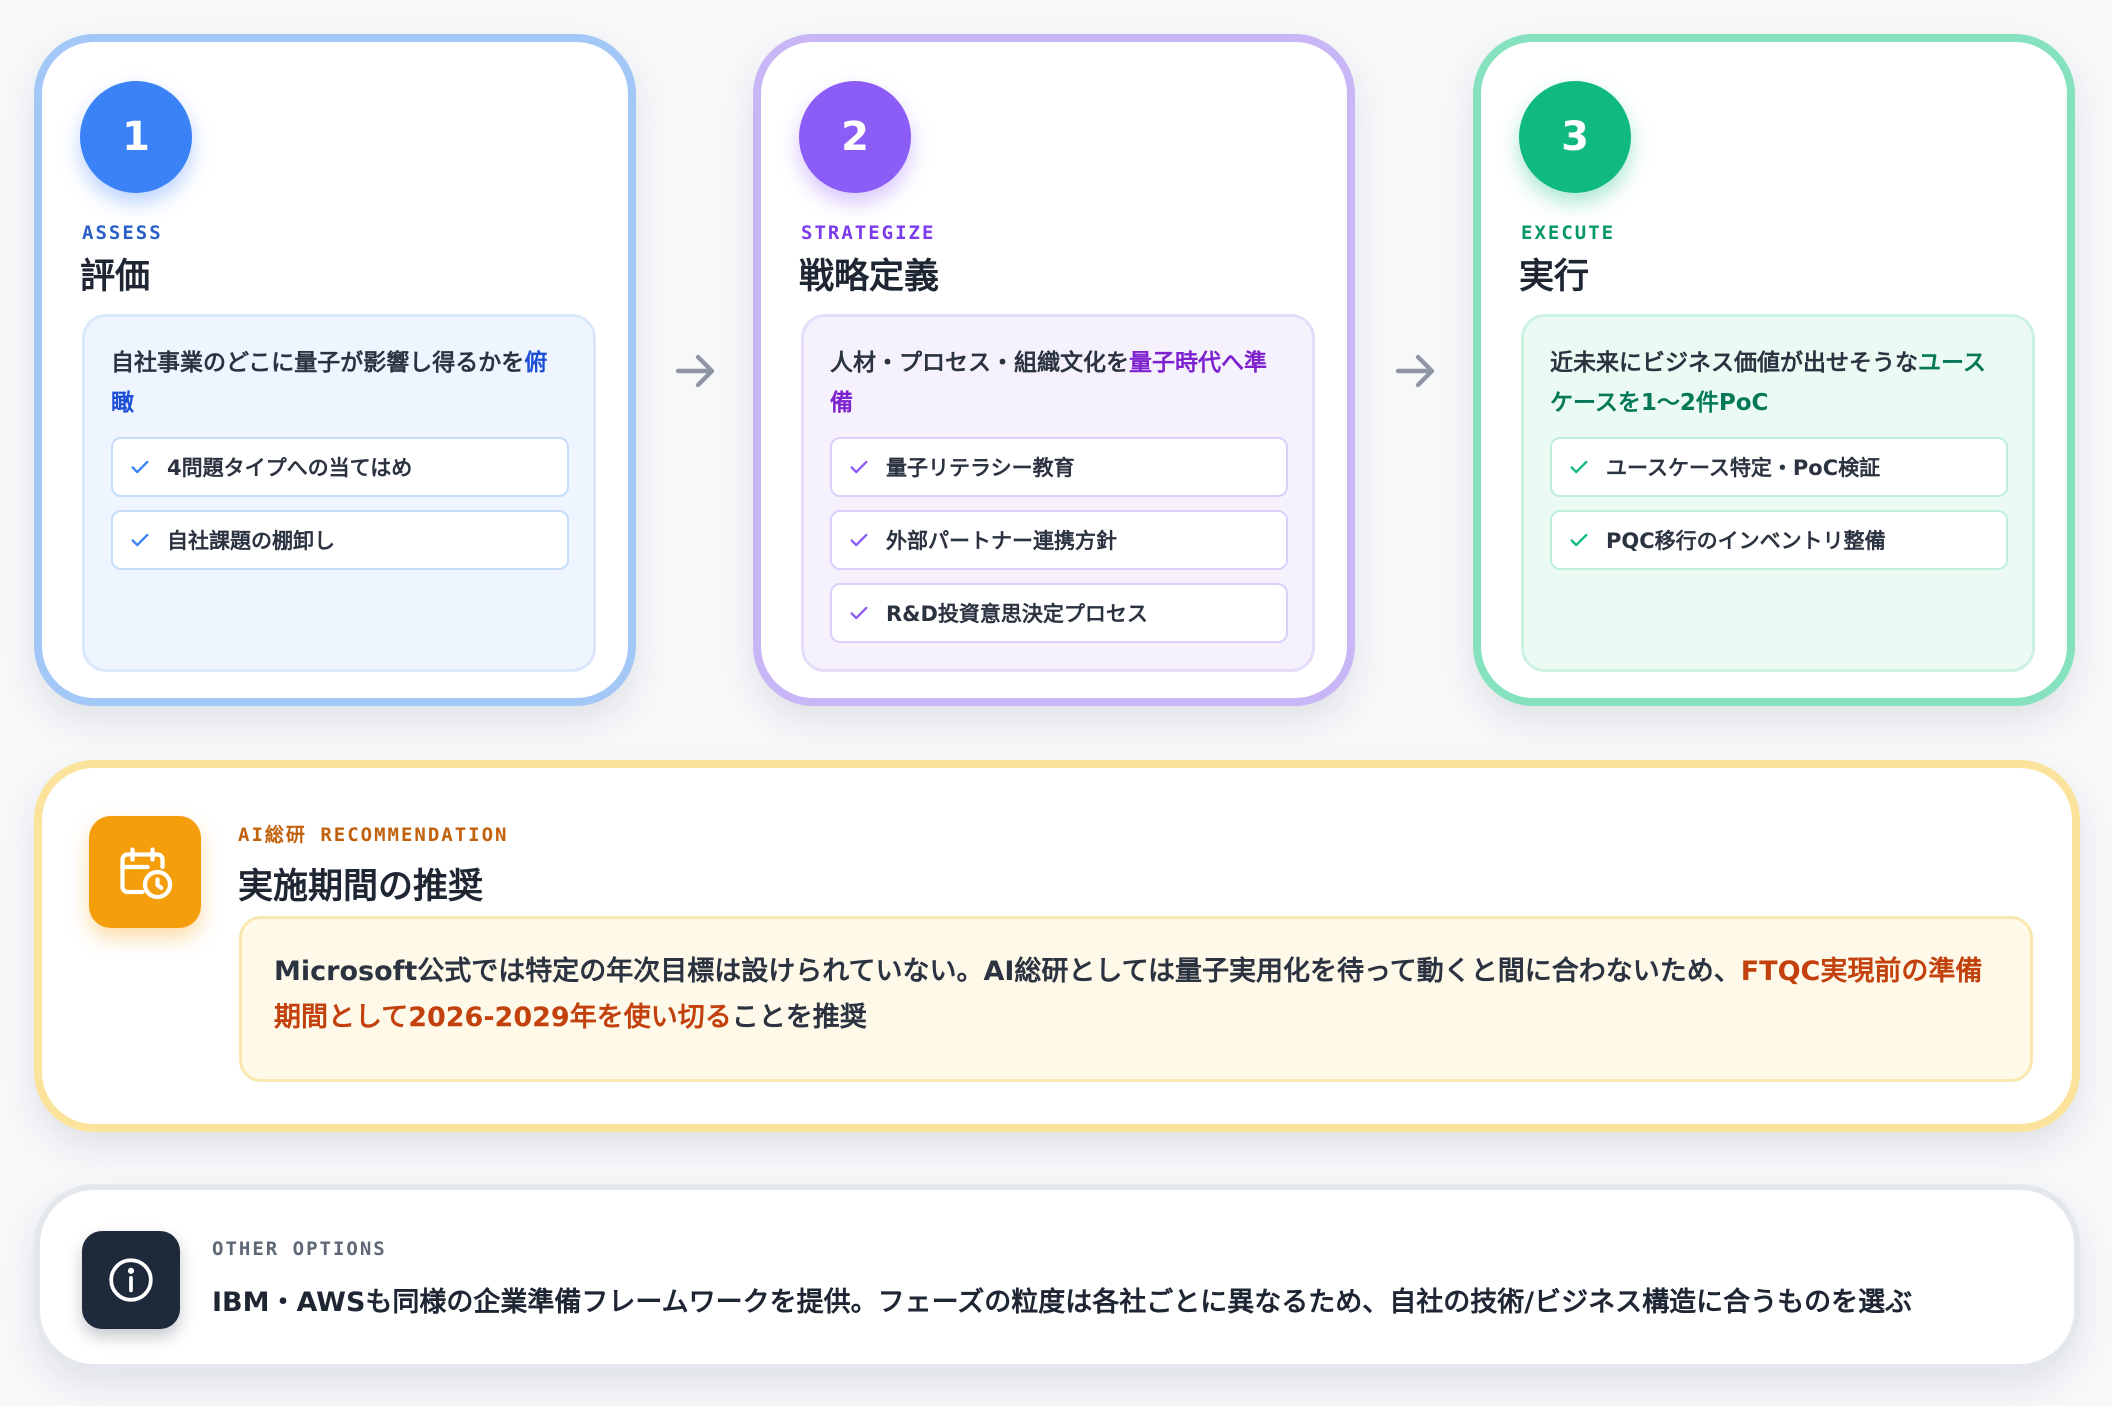  I want to click on phase-eng-label: STRATEGIZE, so click(868, 233).